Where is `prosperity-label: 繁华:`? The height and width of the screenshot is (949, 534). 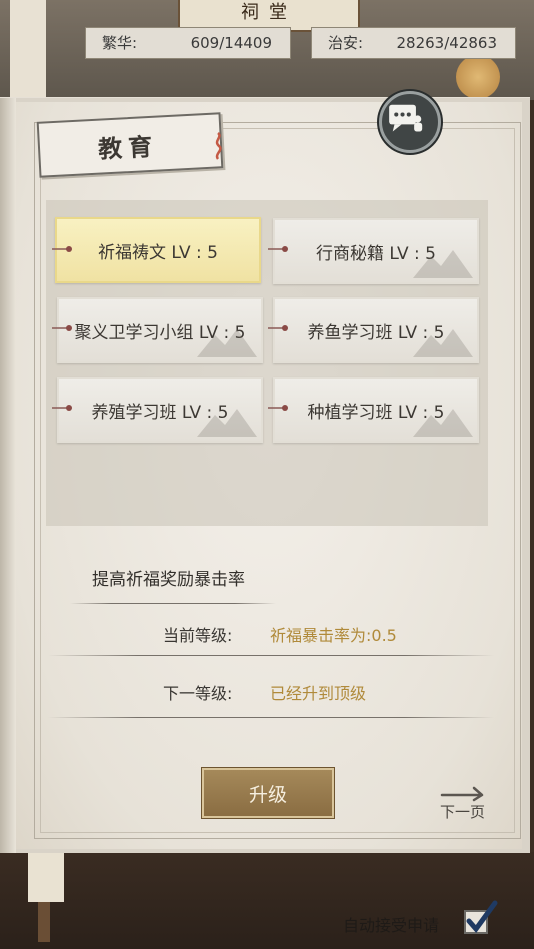 prosperity-label: 繁华: is located at coordinates (120, 43).